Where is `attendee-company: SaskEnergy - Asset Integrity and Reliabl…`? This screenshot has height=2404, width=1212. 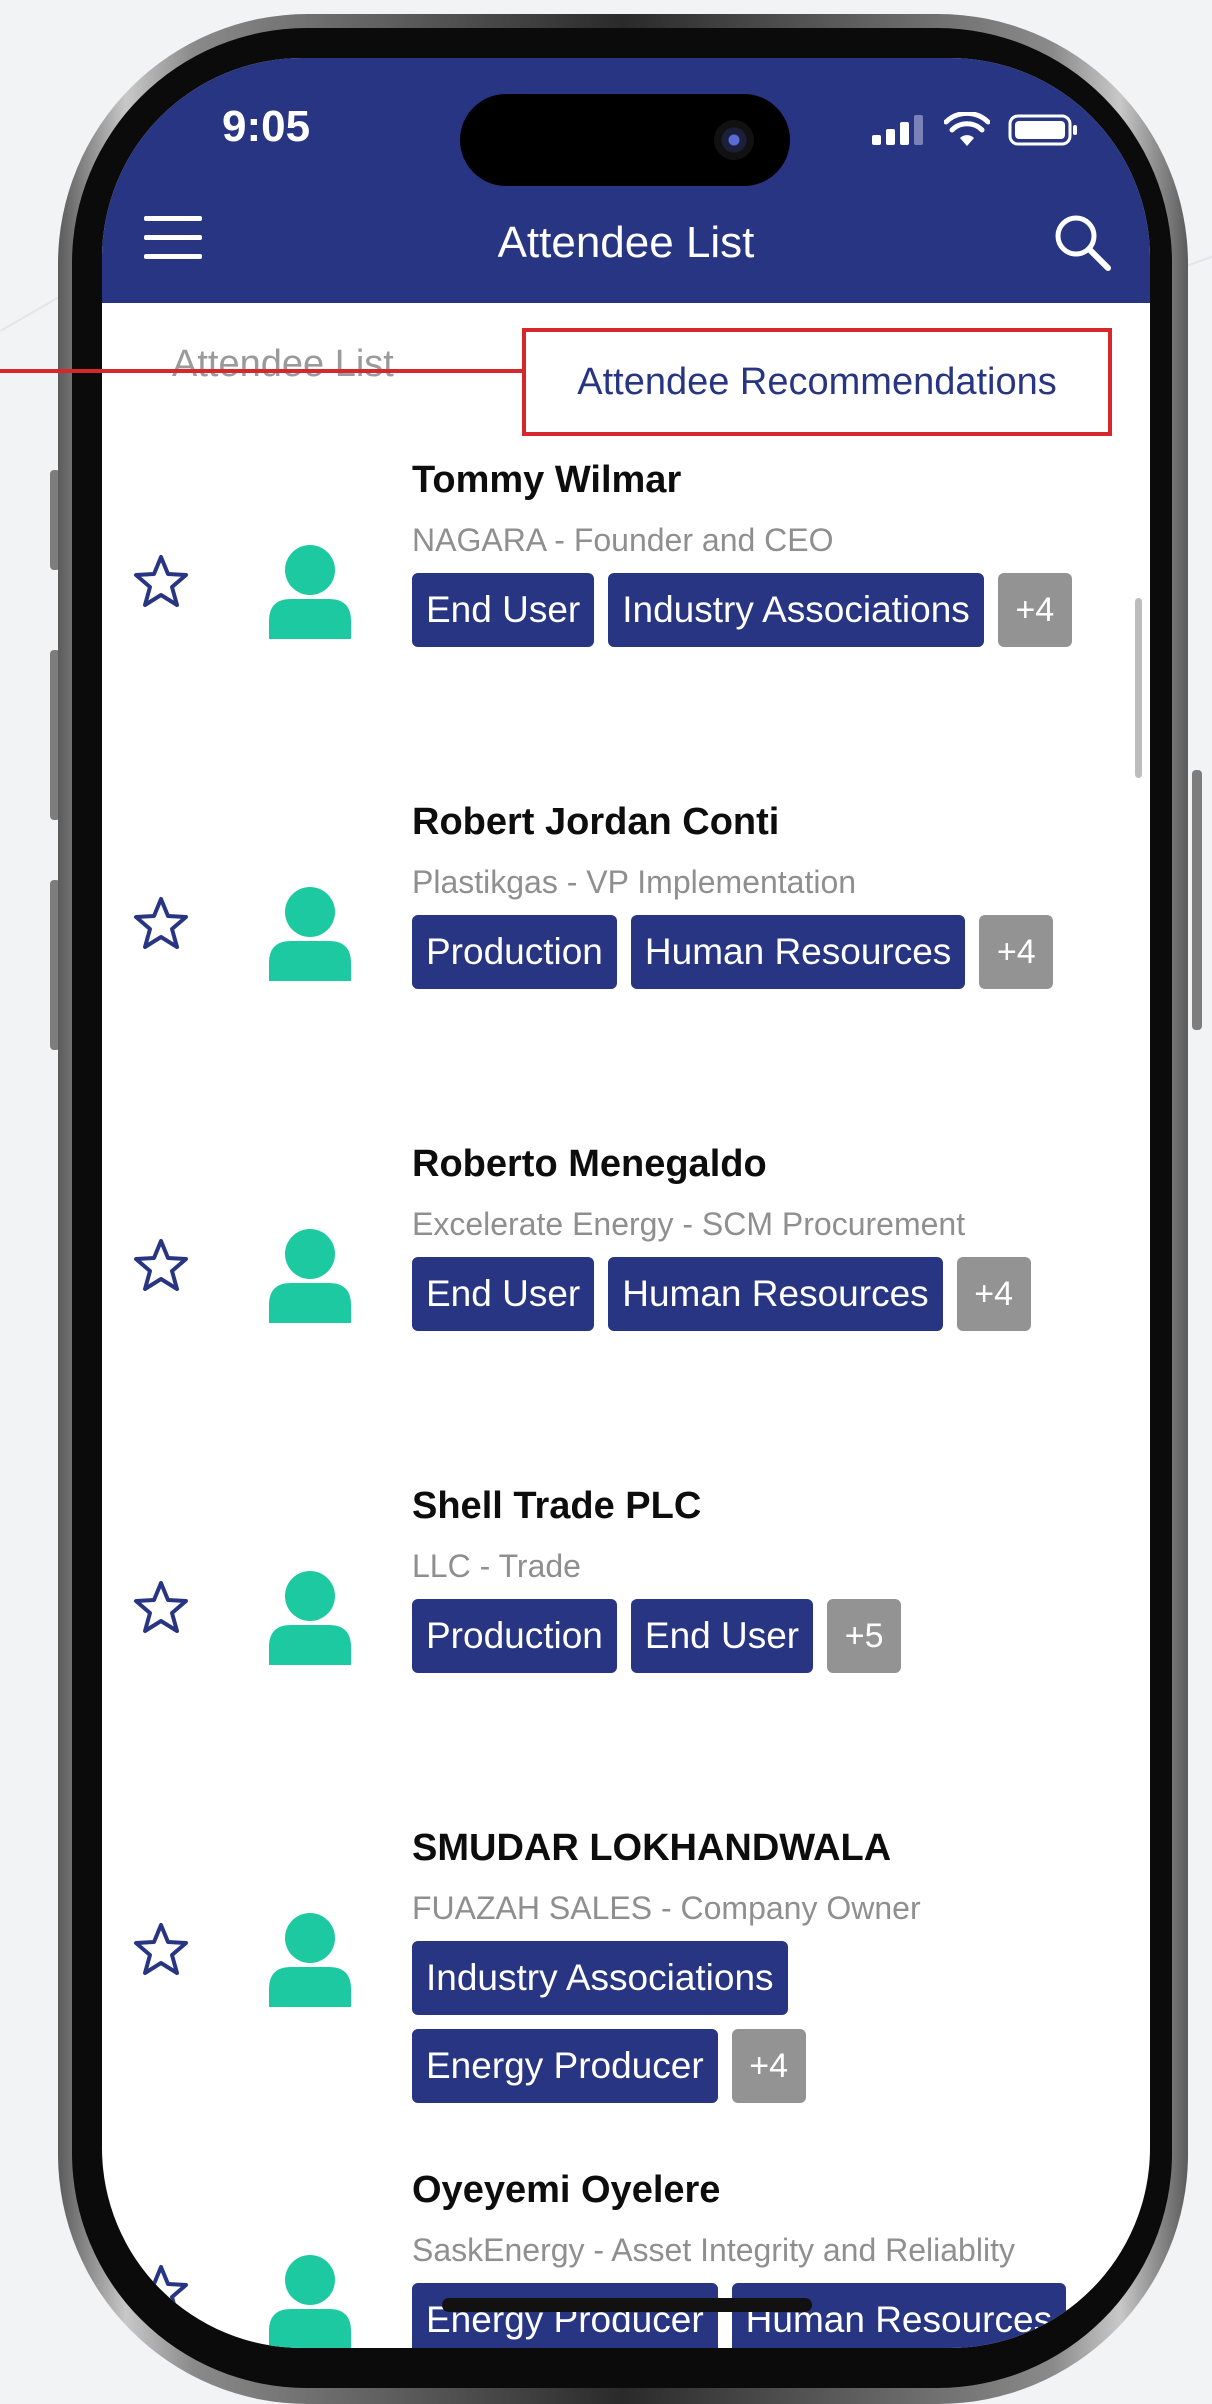
attendee-company: SaskEnergy - Asset Integrity and Reliabl… is located at coordinates (713, 2250).